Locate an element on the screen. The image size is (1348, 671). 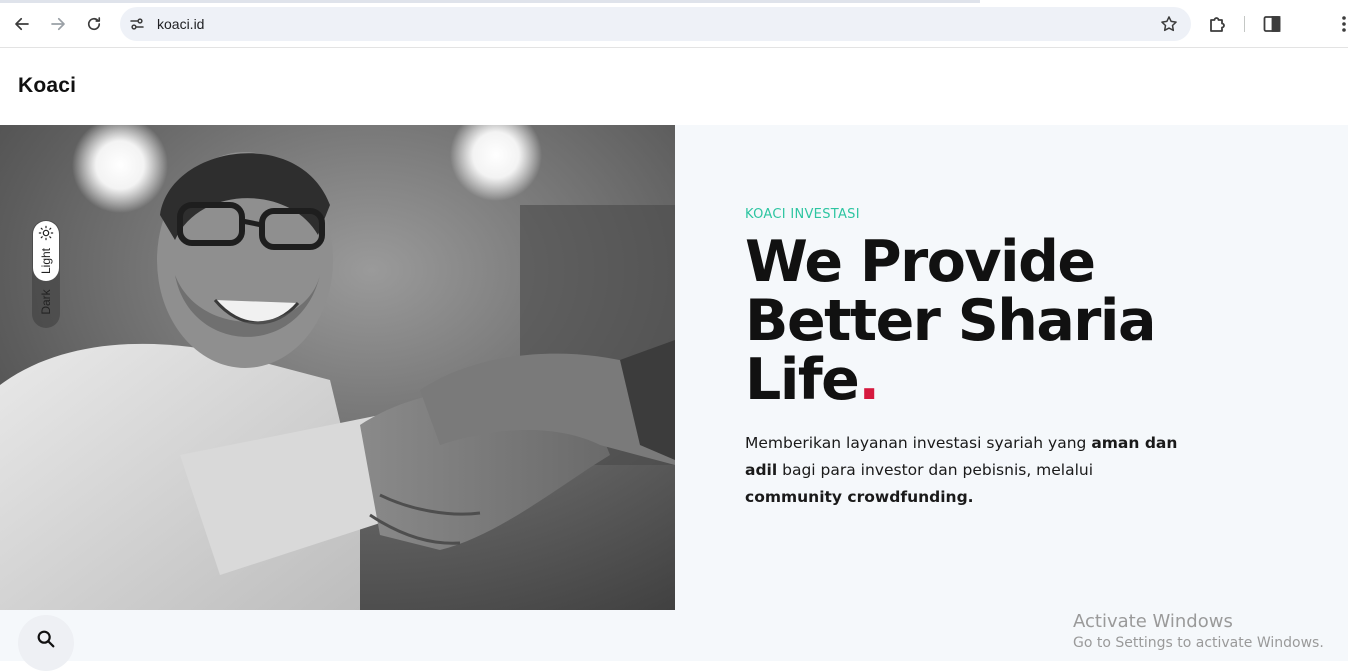
tune-icon is located at coordinates (137, 24).